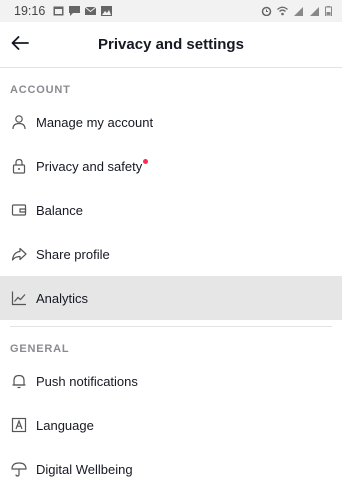 The image size is (342, 490). Describe the element at coordinates (19, 298) in the screenshot. I see `analytics-icon` at that location.